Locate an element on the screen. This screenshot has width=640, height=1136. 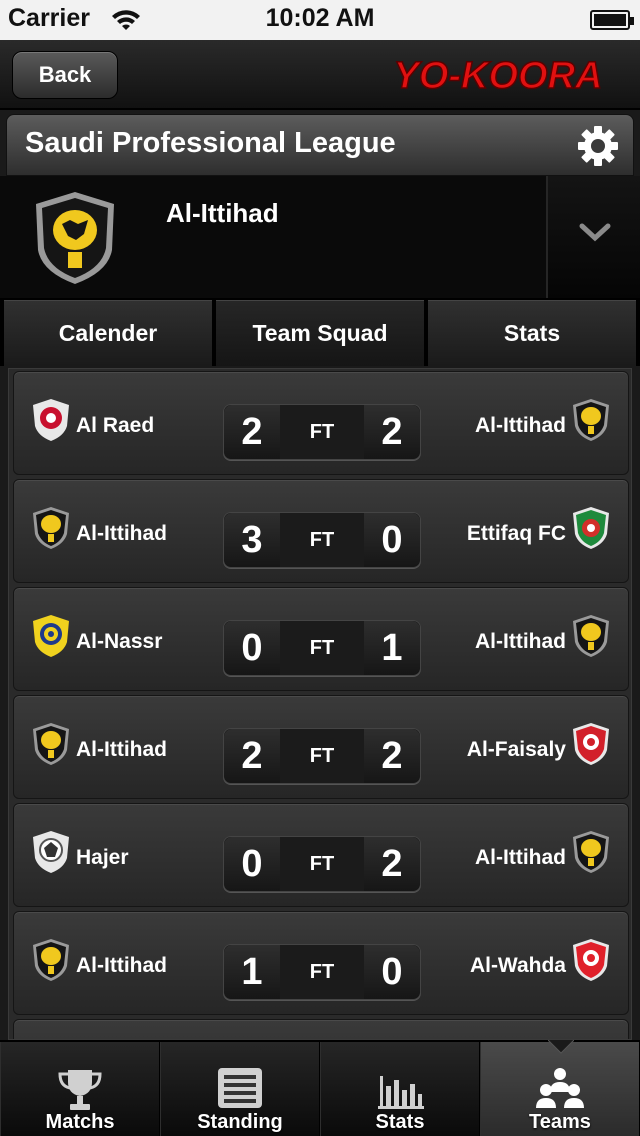
match-row: Al-Ittihad 2 FT 2 Al-Faisaly is located at coordinates (321, 747).